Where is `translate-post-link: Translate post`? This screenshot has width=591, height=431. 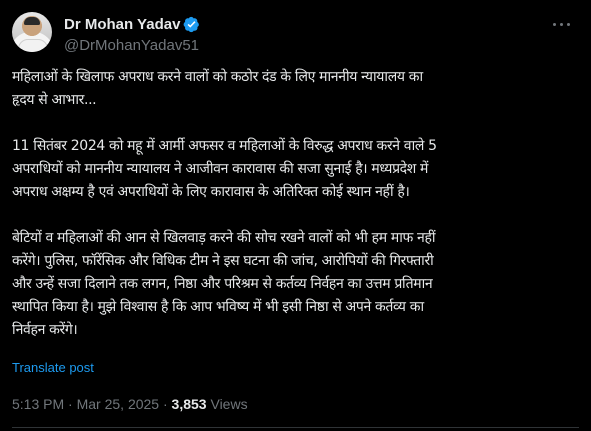
translate-post-link: Translate post is located at coordinates (53, 367).